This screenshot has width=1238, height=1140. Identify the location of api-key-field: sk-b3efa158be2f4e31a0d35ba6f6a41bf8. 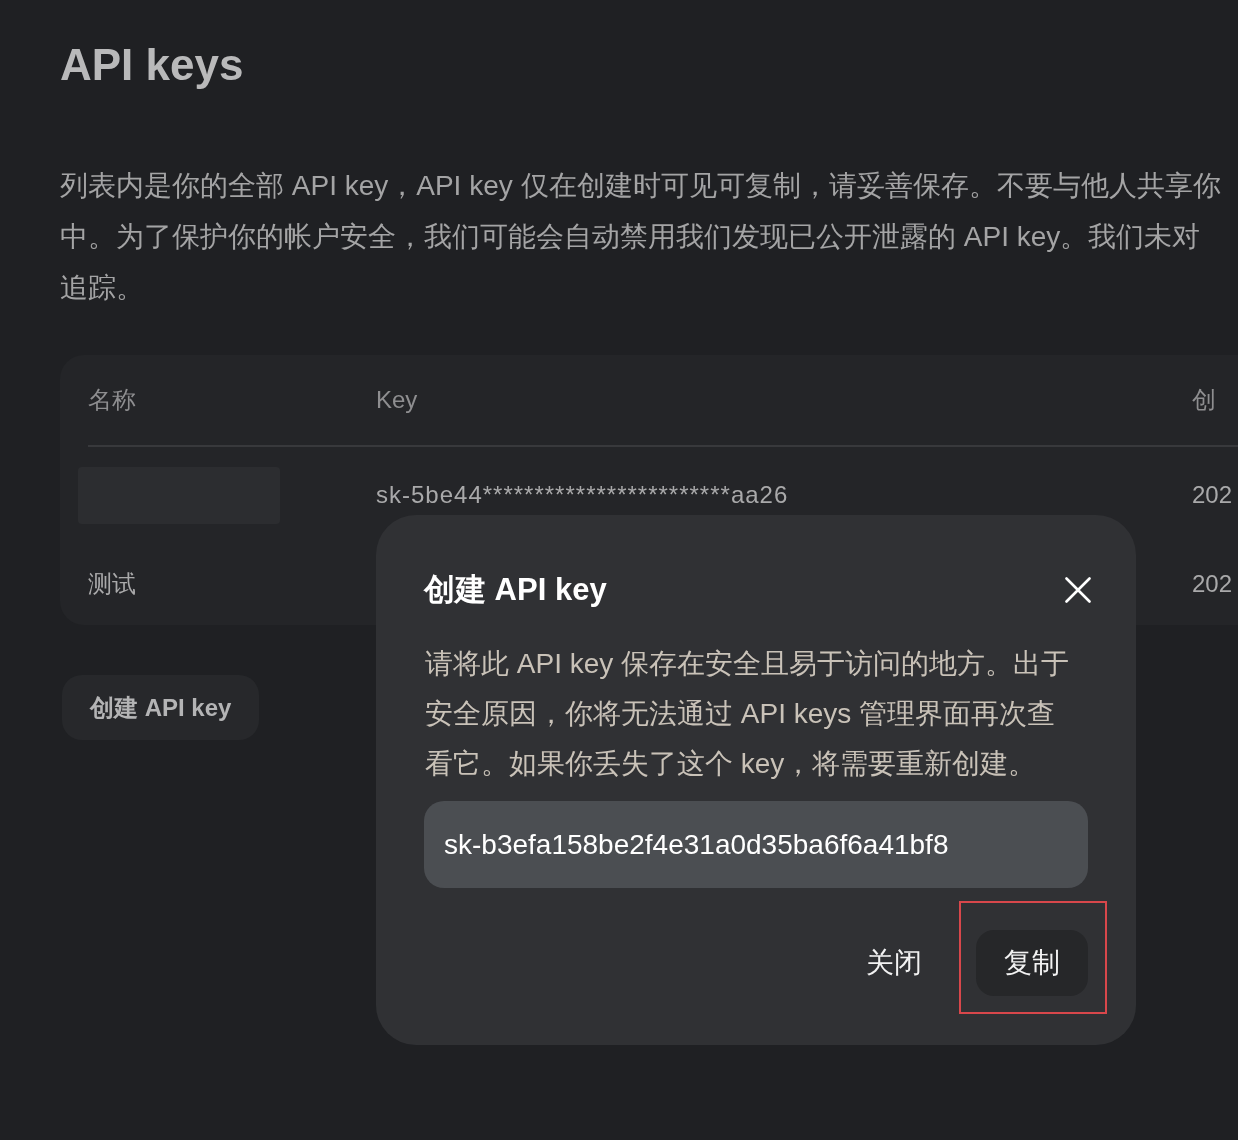
(756, 844).